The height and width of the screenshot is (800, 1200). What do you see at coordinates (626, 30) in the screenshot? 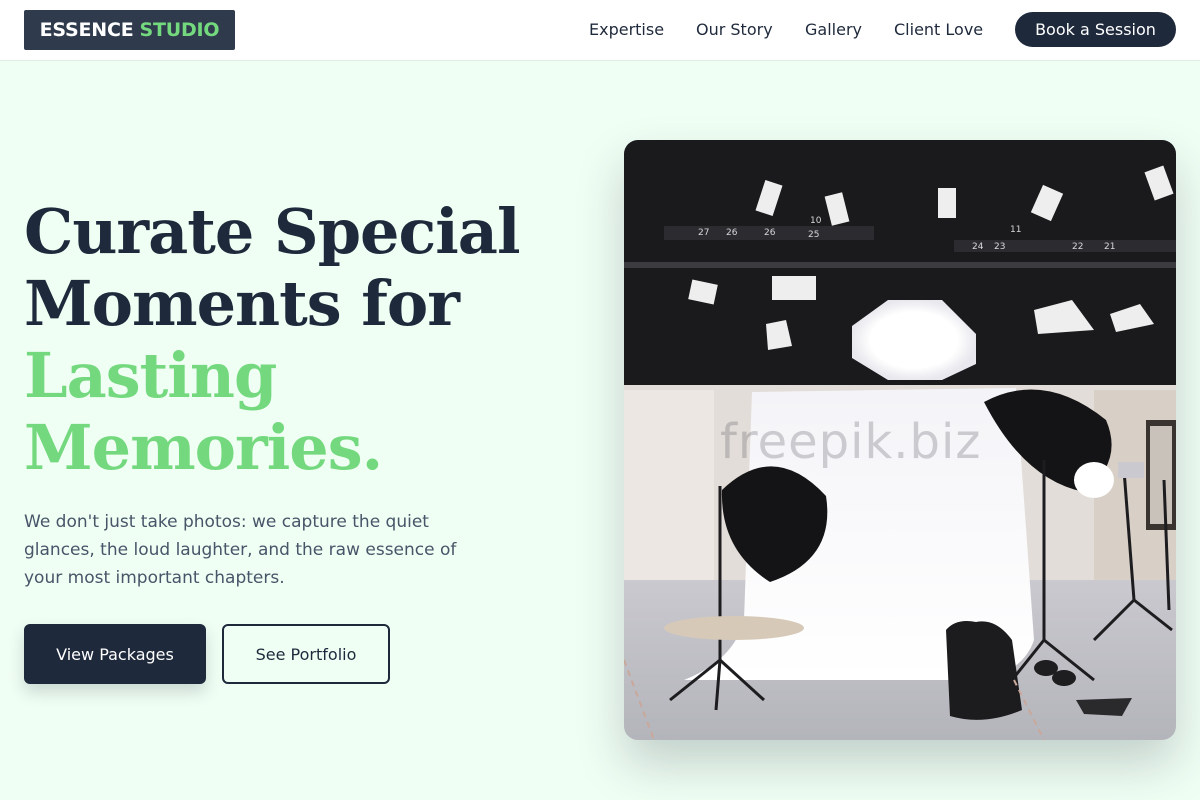
I see `nav-item-expertise: Expertise` at bounding box center [626, 30].